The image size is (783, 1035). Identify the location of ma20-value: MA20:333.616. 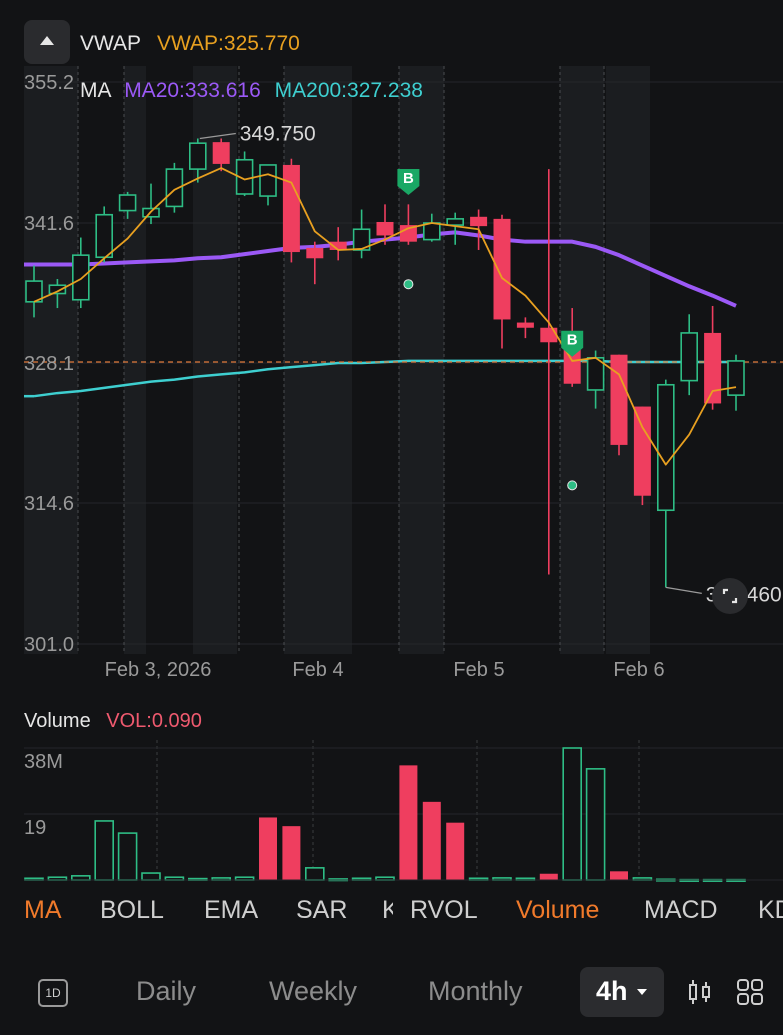
(192, 90).